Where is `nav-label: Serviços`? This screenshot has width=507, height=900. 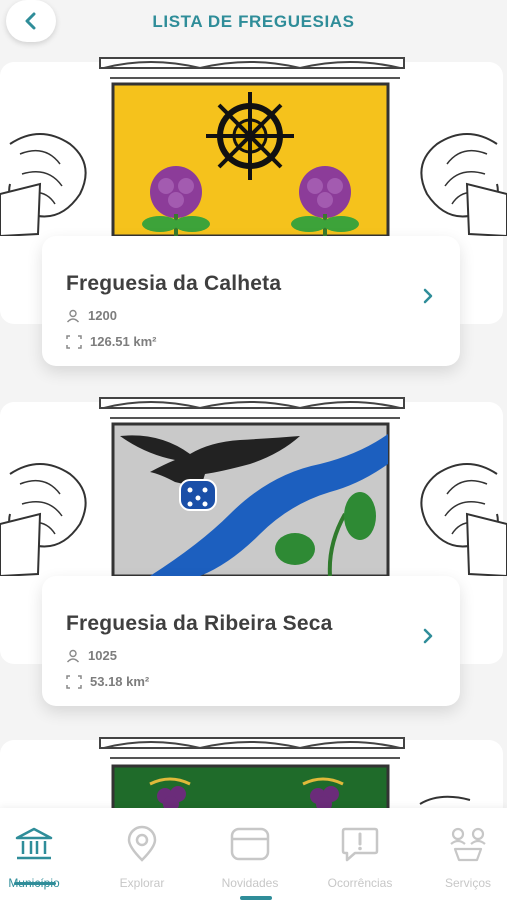 nav-label: Serviços is located at coordinates (467, 883).